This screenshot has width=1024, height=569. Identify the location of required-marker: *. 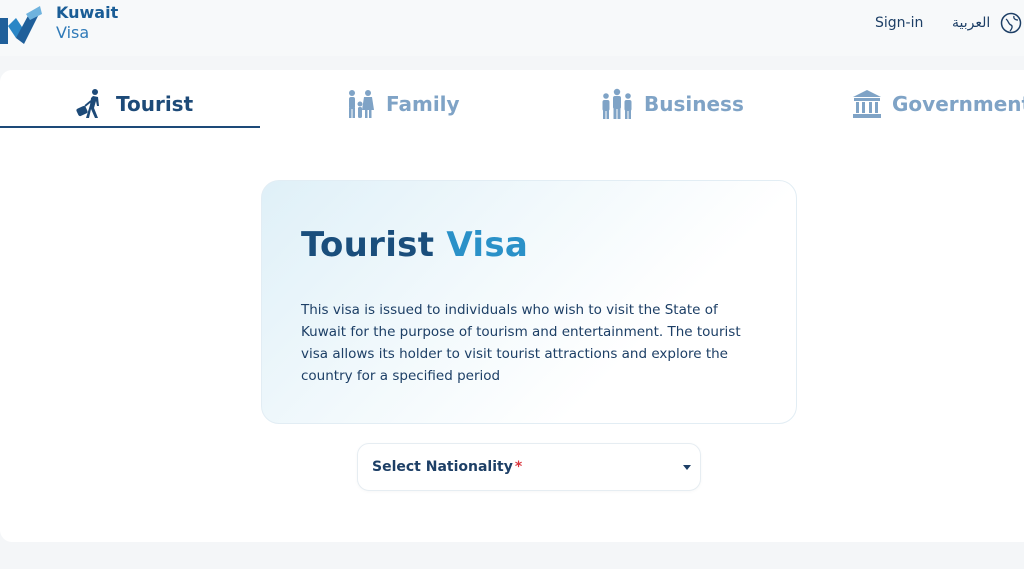
(518, 467).